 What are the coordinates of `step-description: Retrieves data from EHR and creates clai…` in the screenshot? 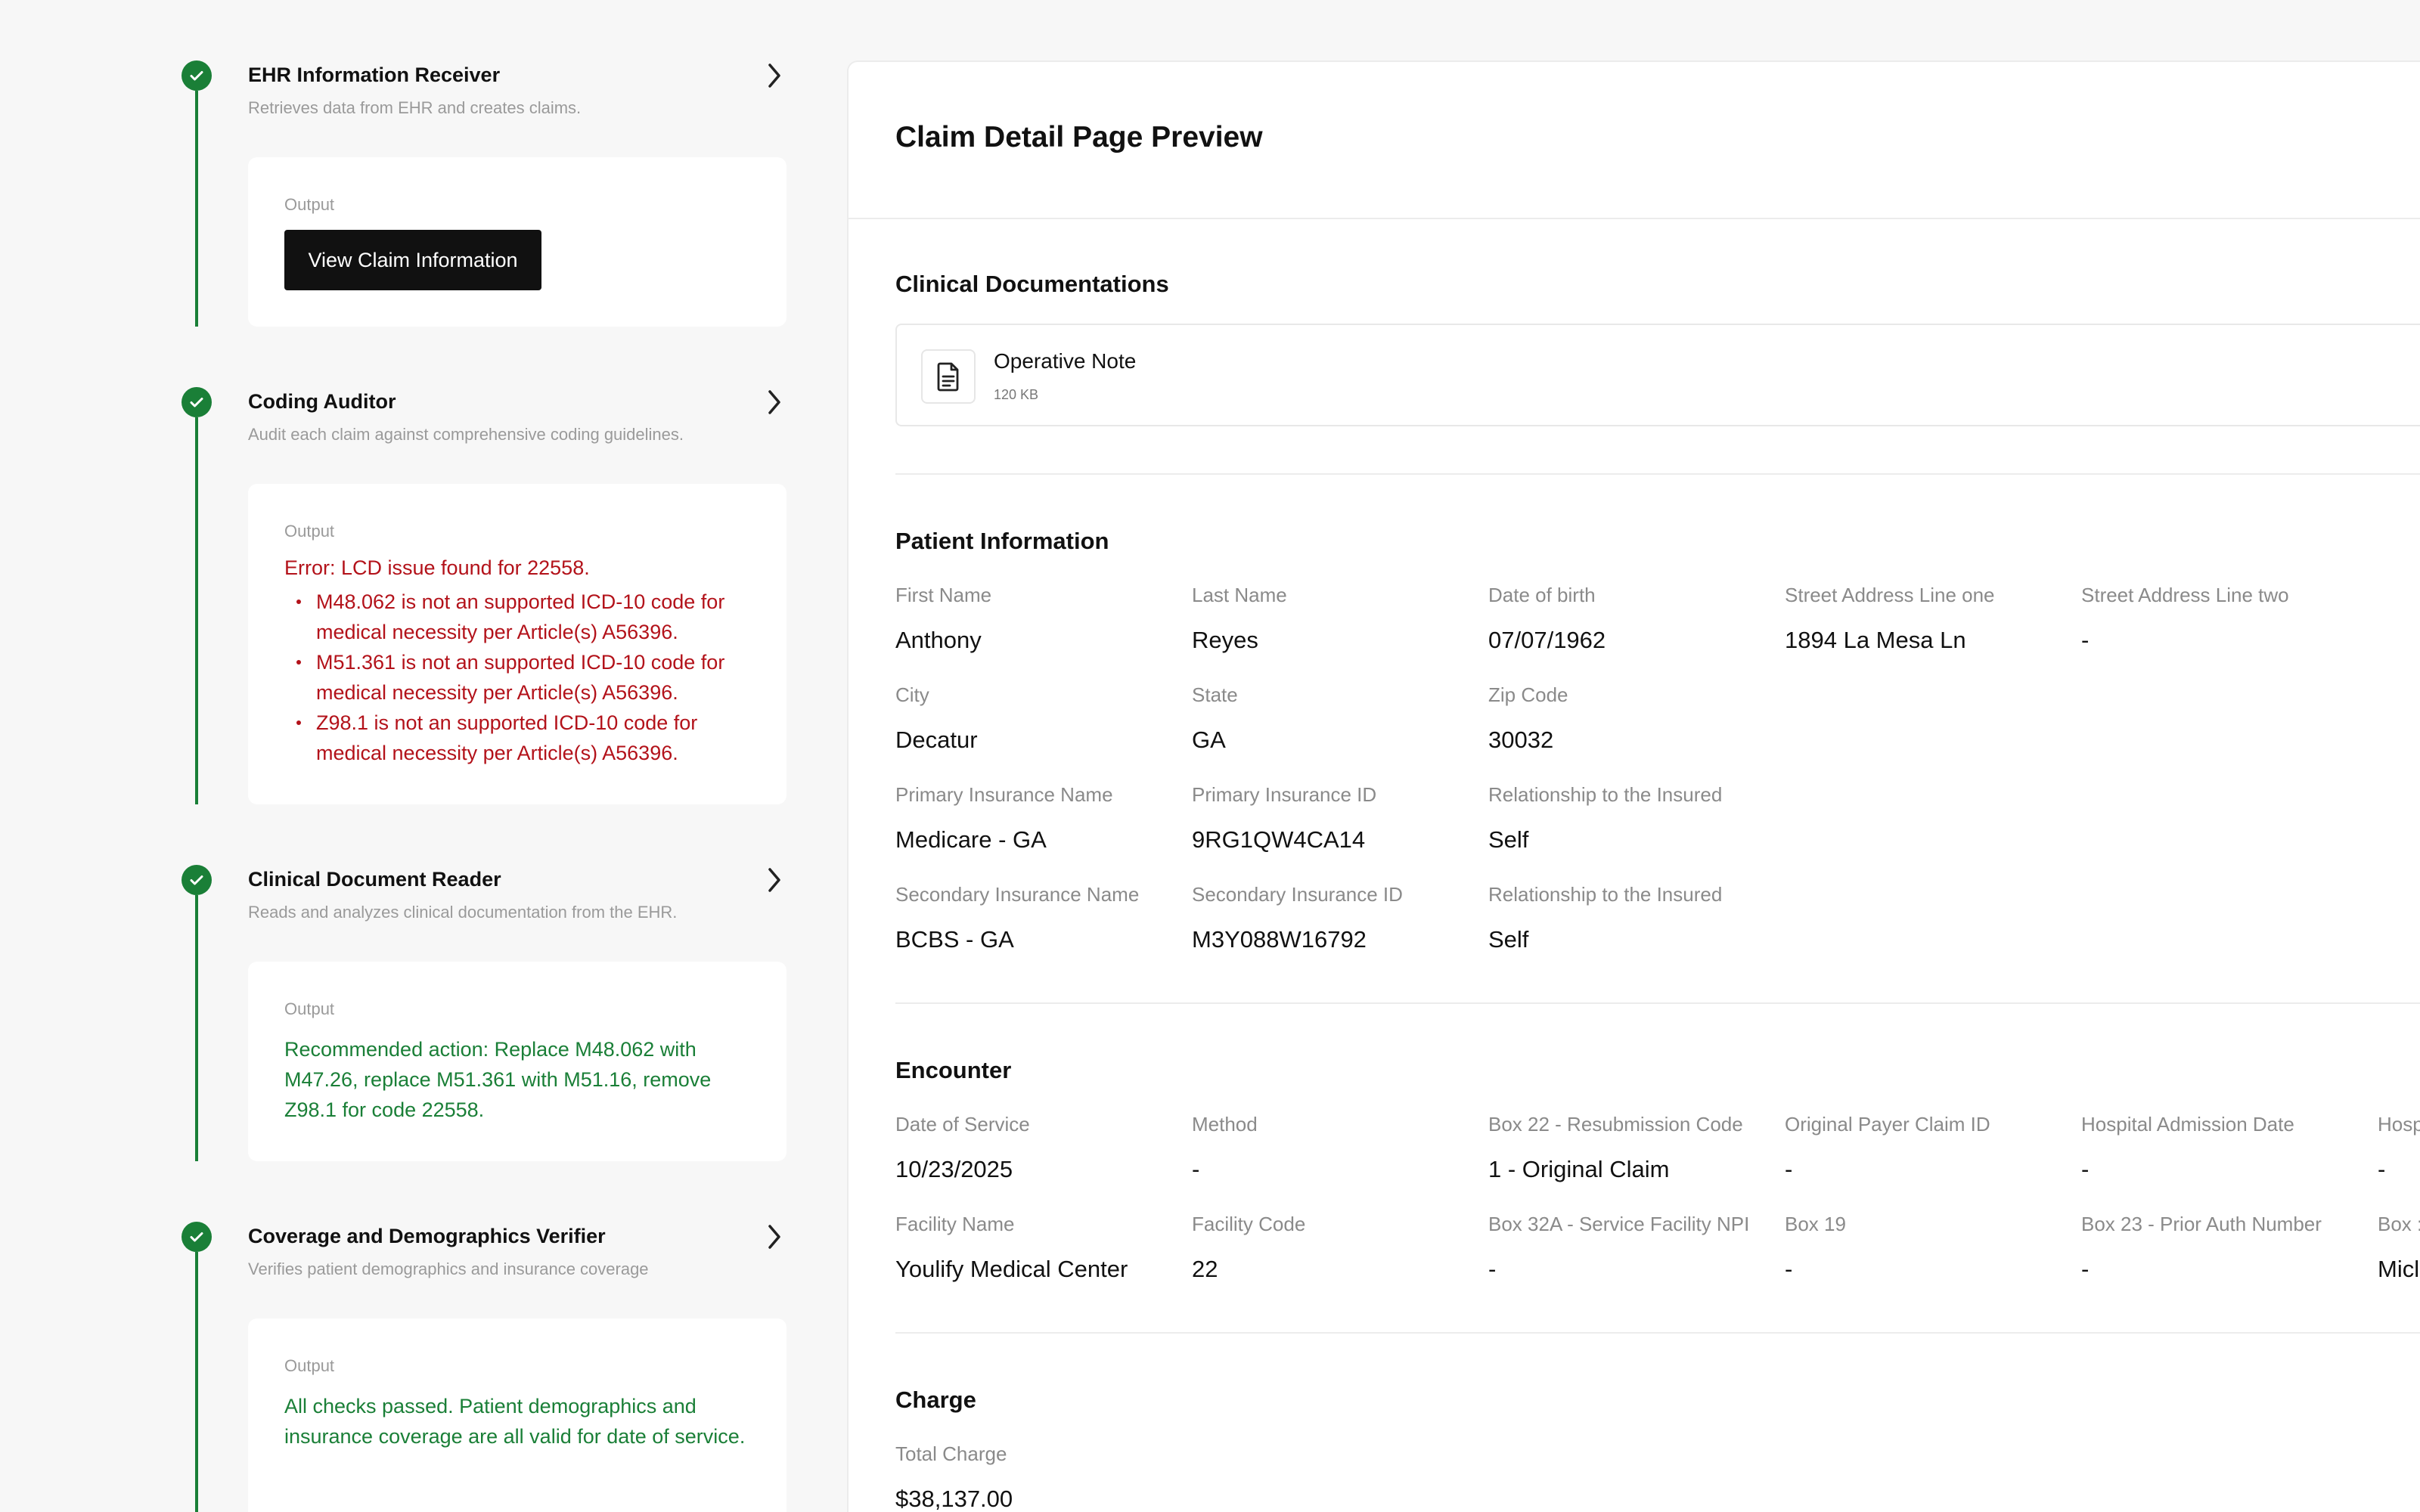 It's located at (415, 107).